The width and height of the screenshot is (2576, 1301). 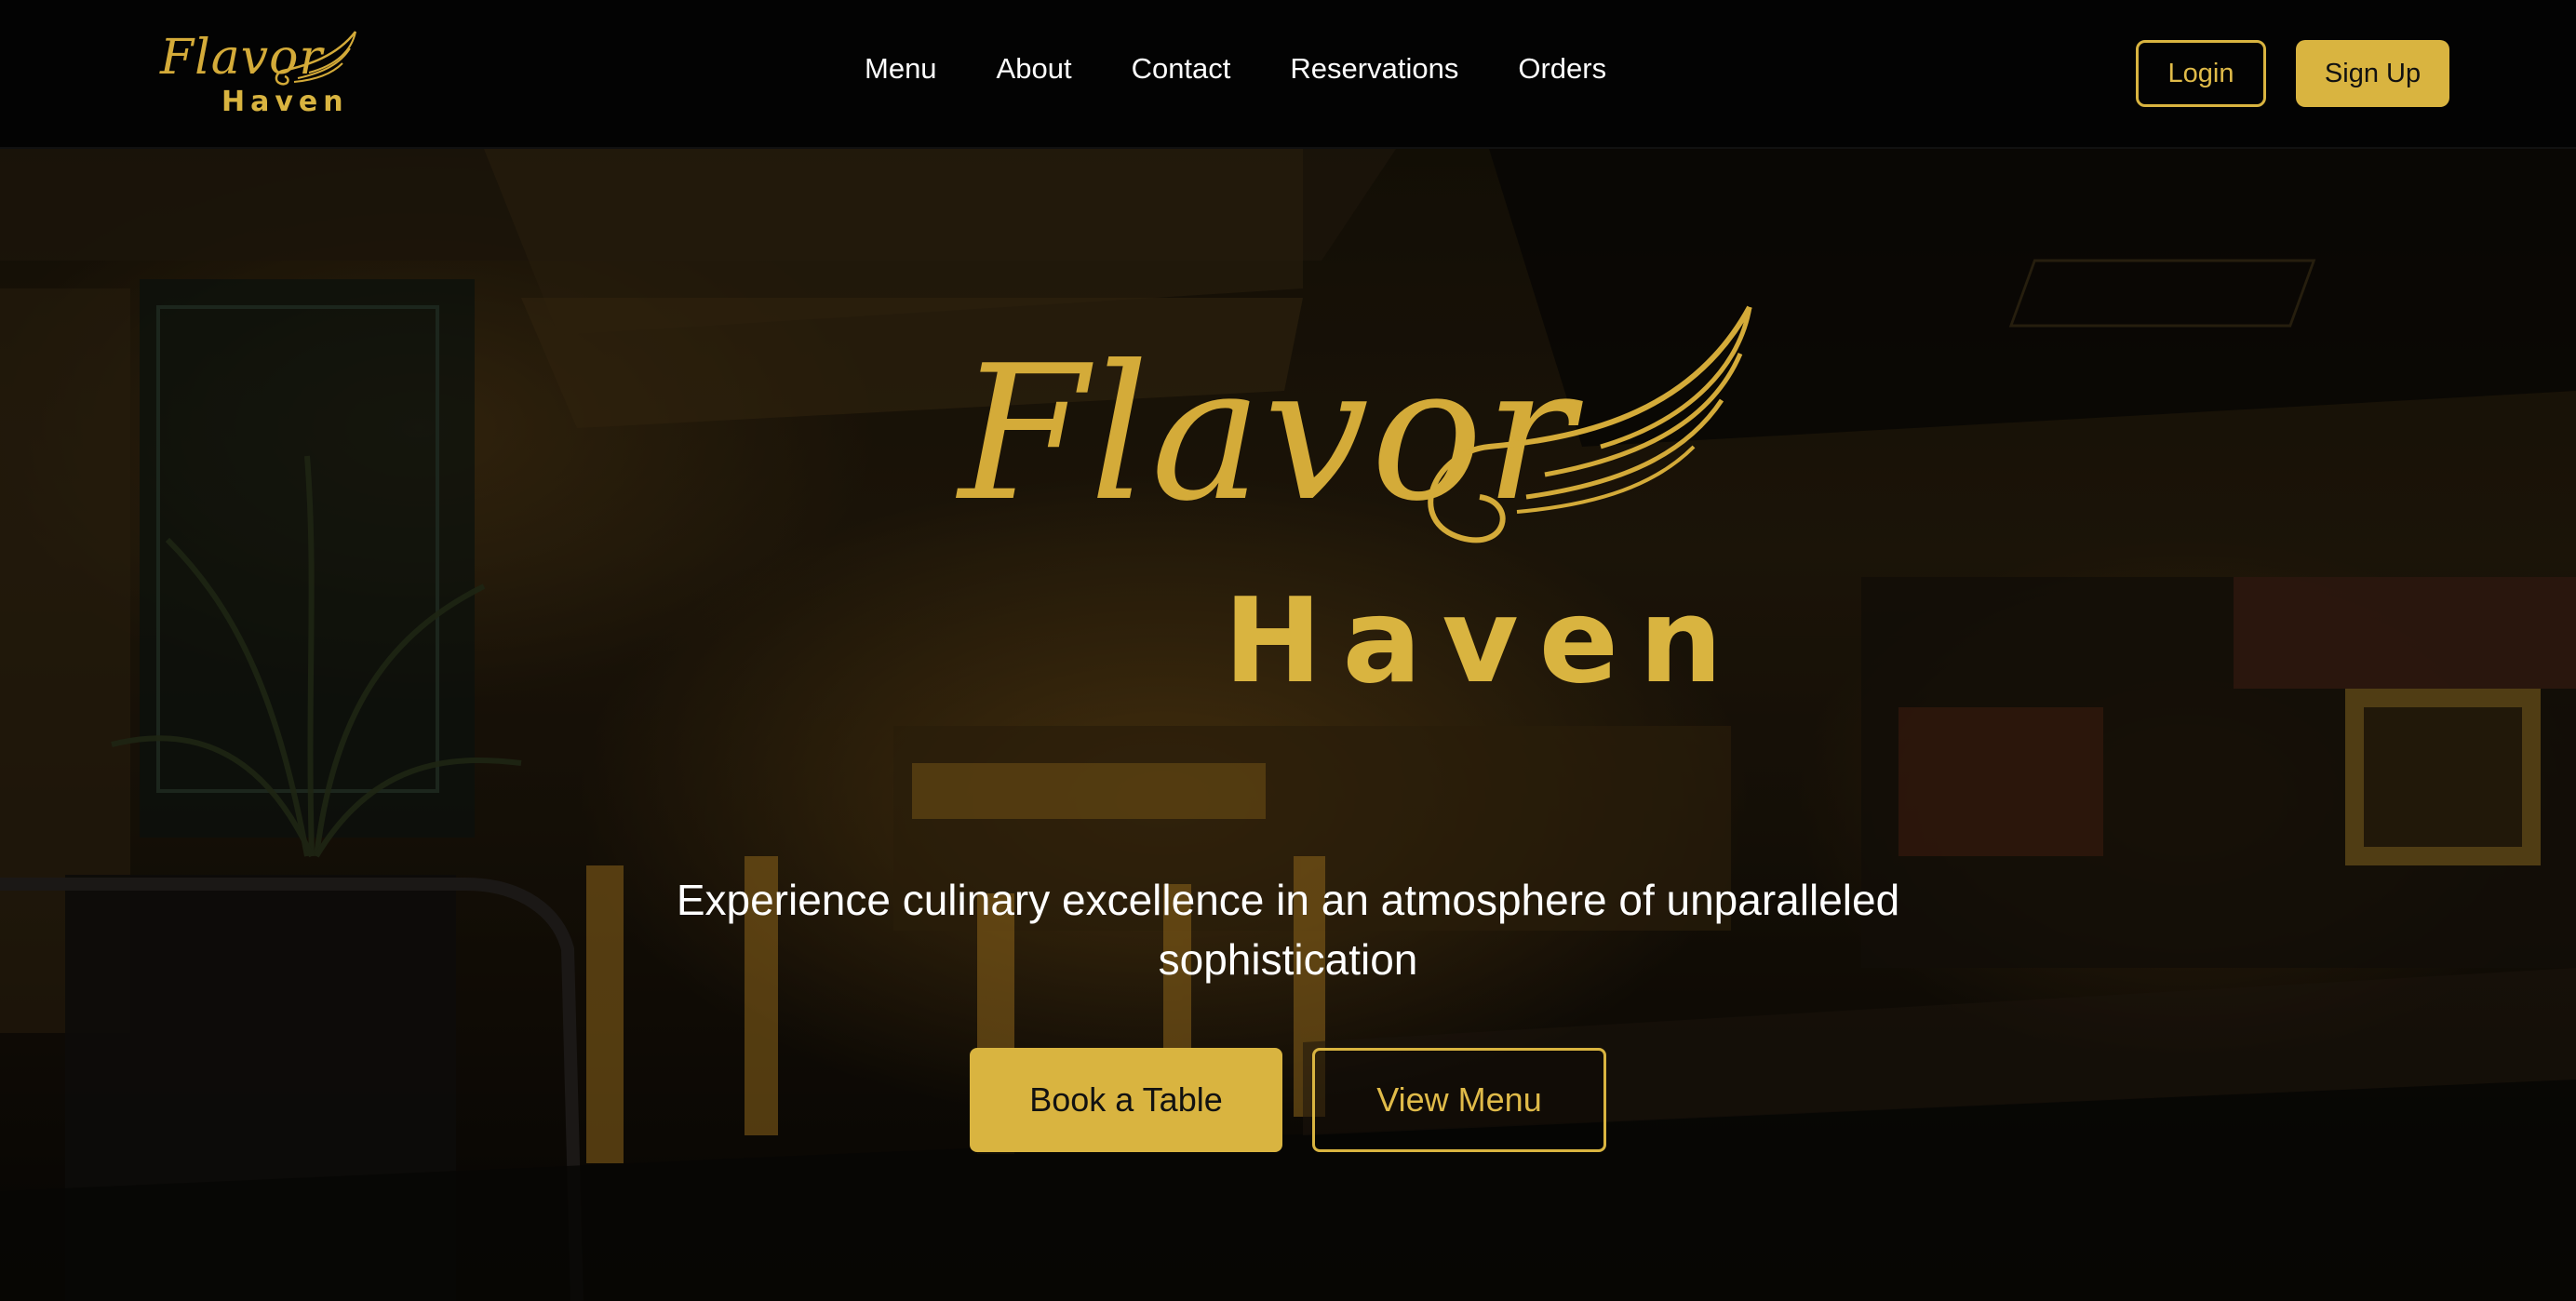 I want to click on brand-sub-word: Haven, so click(x=285, y=102).